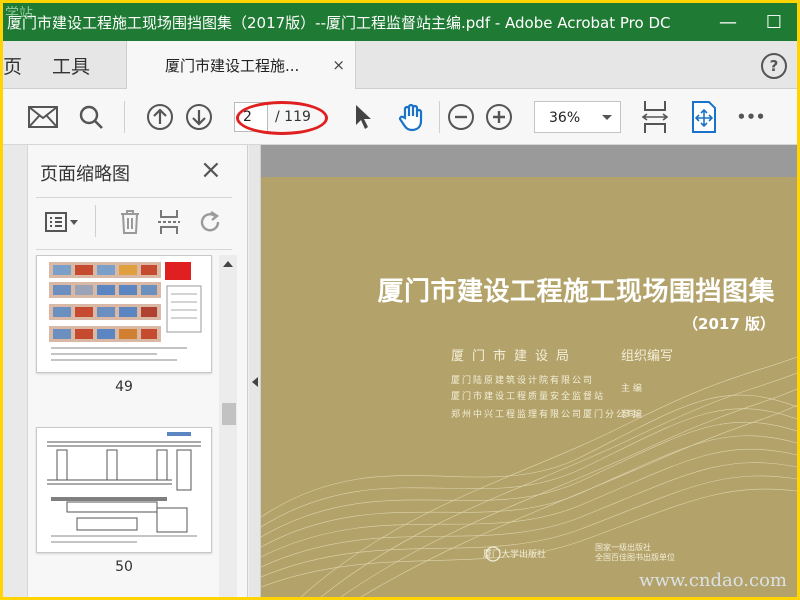 The height and width of the screenshot is (600, 800). What do you see at coordinates (499, 117) in the screenshot?
I see `zoom-in-icon` at bounding box center [499, 117].